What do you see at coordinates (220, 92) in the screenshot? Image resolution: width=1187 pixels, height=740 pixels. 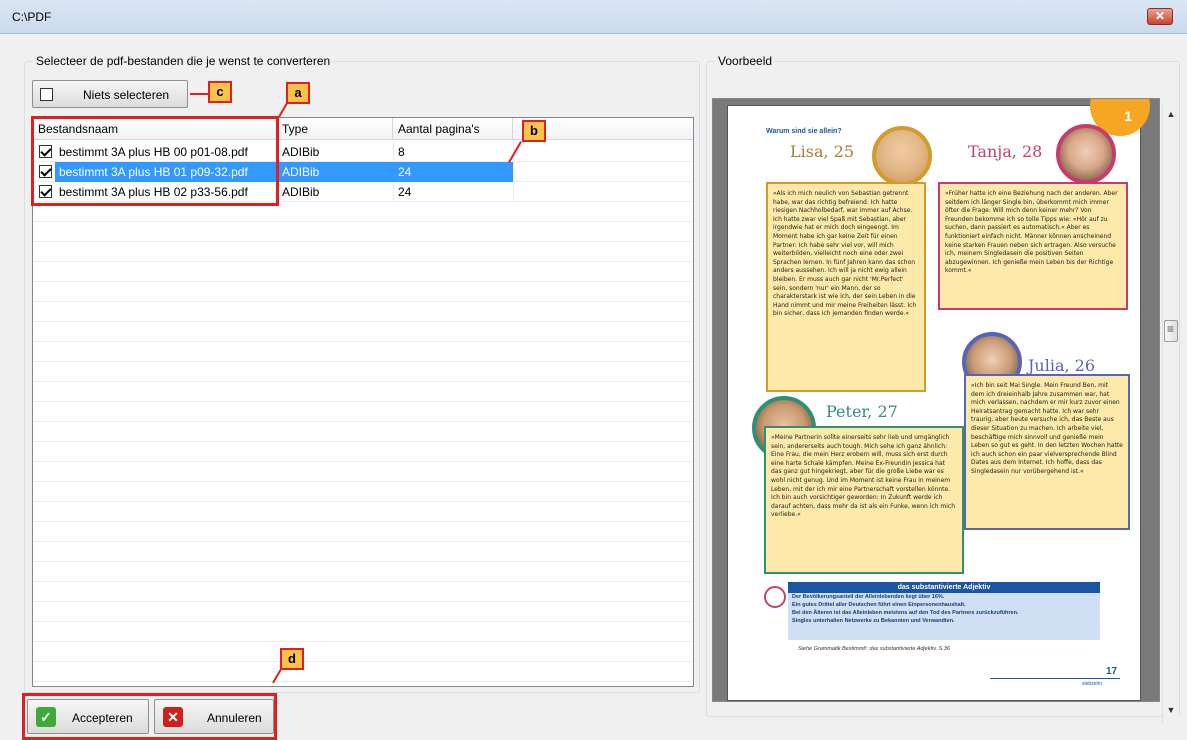 I see `callout-c: c` at bounding box center [220, 92].